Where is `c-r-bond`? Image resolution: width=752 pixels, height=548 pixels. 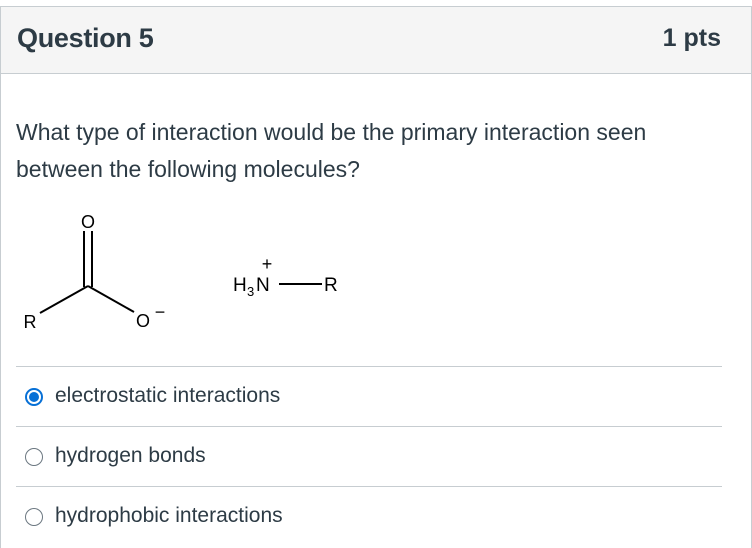 c-r-bond is located at coordinates (64, 299).